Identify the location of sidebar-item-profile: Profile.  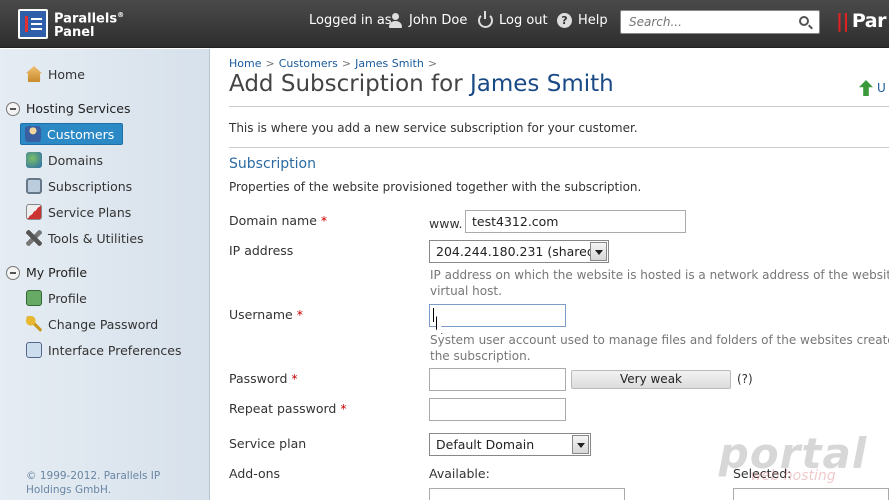
(56, 298).